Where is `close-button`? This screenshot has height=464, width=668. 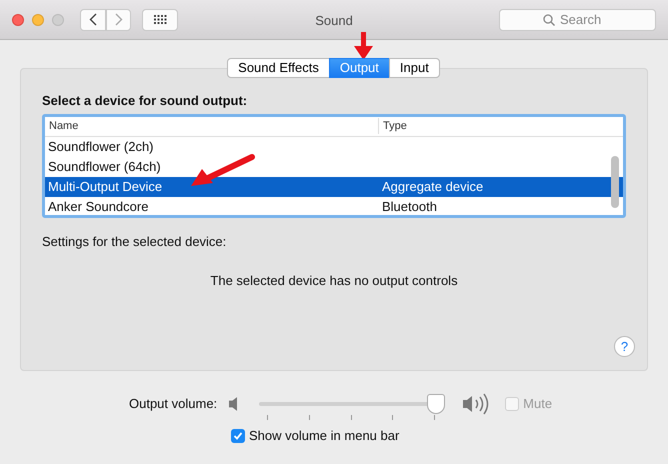
close-button is located at coordinates (18, 20).